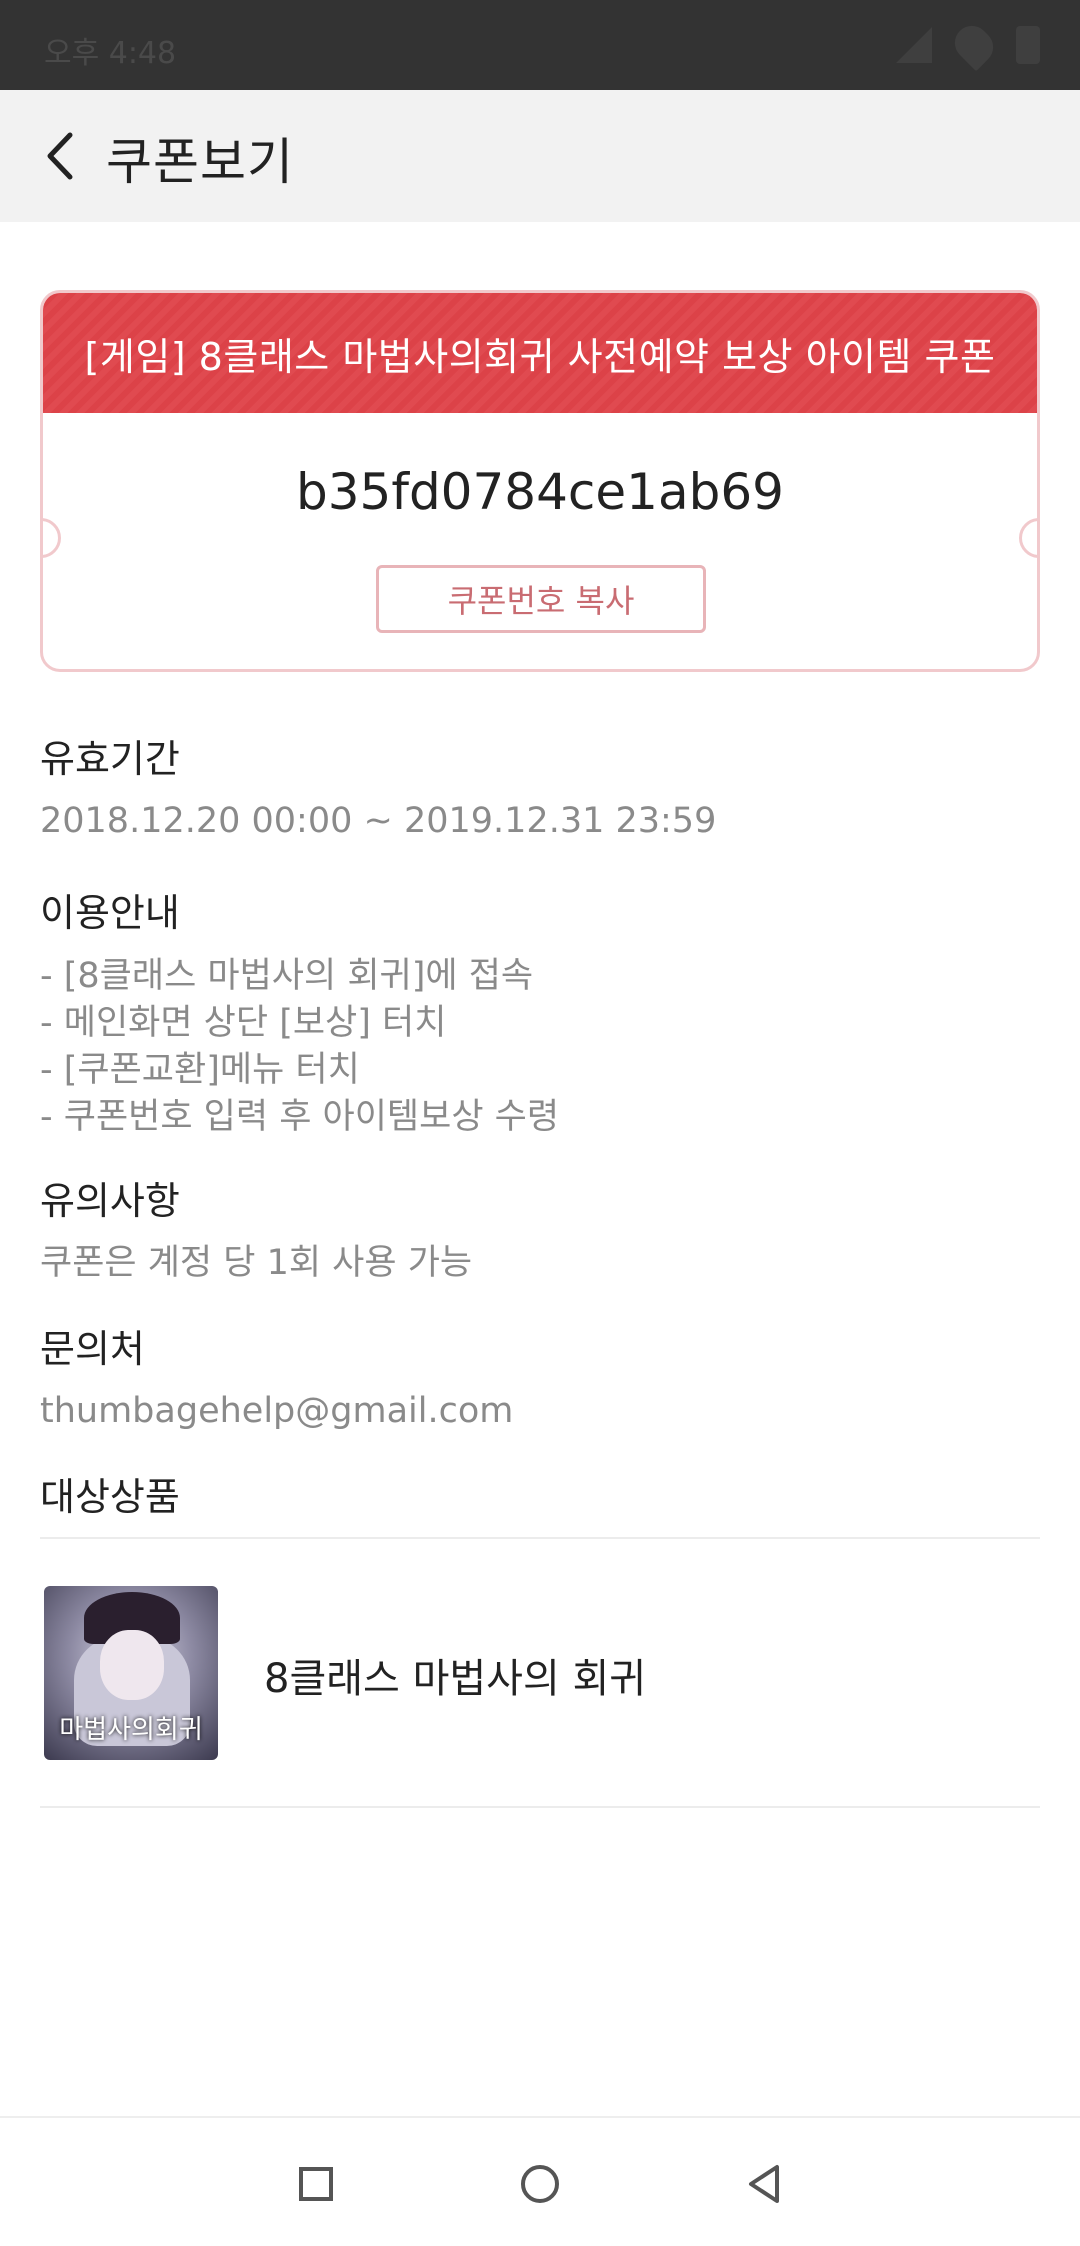 The width and height of the screenshot is (1080, 2246). Describe the element at coordinates (131, 1730) in the screenshot. I see `thumb-logo: 마법사의회귀` at that location.